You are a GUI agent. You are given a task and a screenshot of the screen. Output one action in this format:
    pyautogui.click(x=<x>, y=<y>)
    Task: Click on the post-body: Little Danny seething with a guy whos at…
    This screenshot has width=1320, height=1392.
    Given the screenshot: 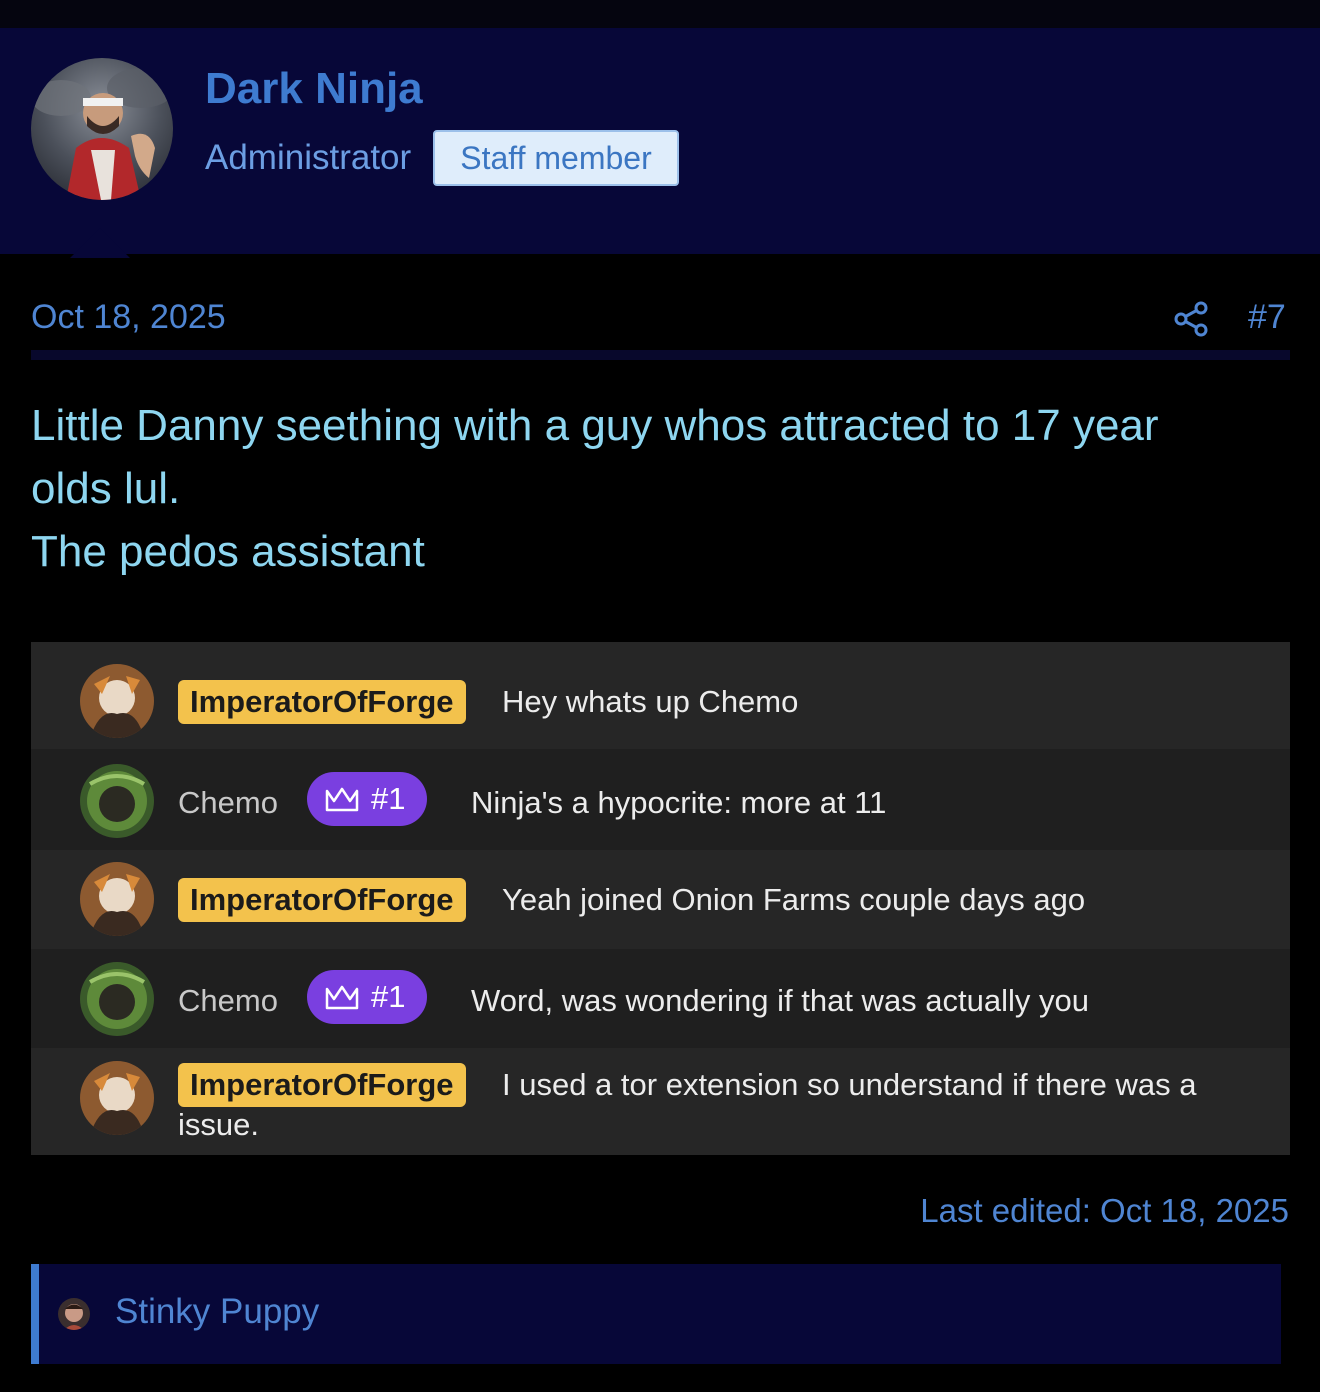 What is the action you would take?
    pyautogui.click(x=641, y=488)
    